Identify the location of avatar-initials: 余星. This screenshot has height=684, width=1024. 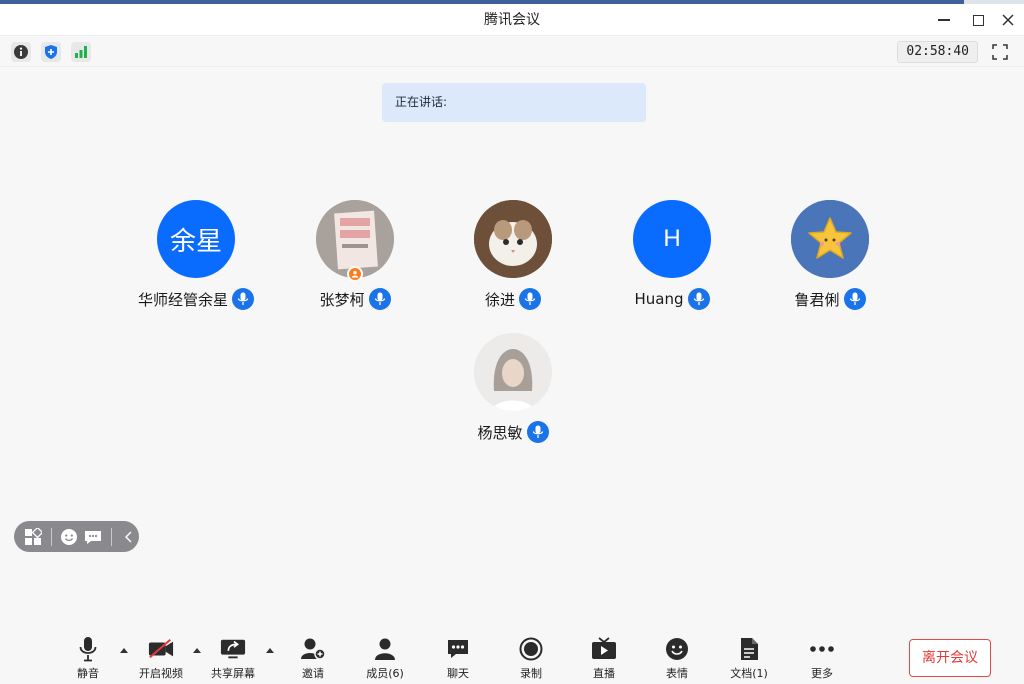
(195, 241).